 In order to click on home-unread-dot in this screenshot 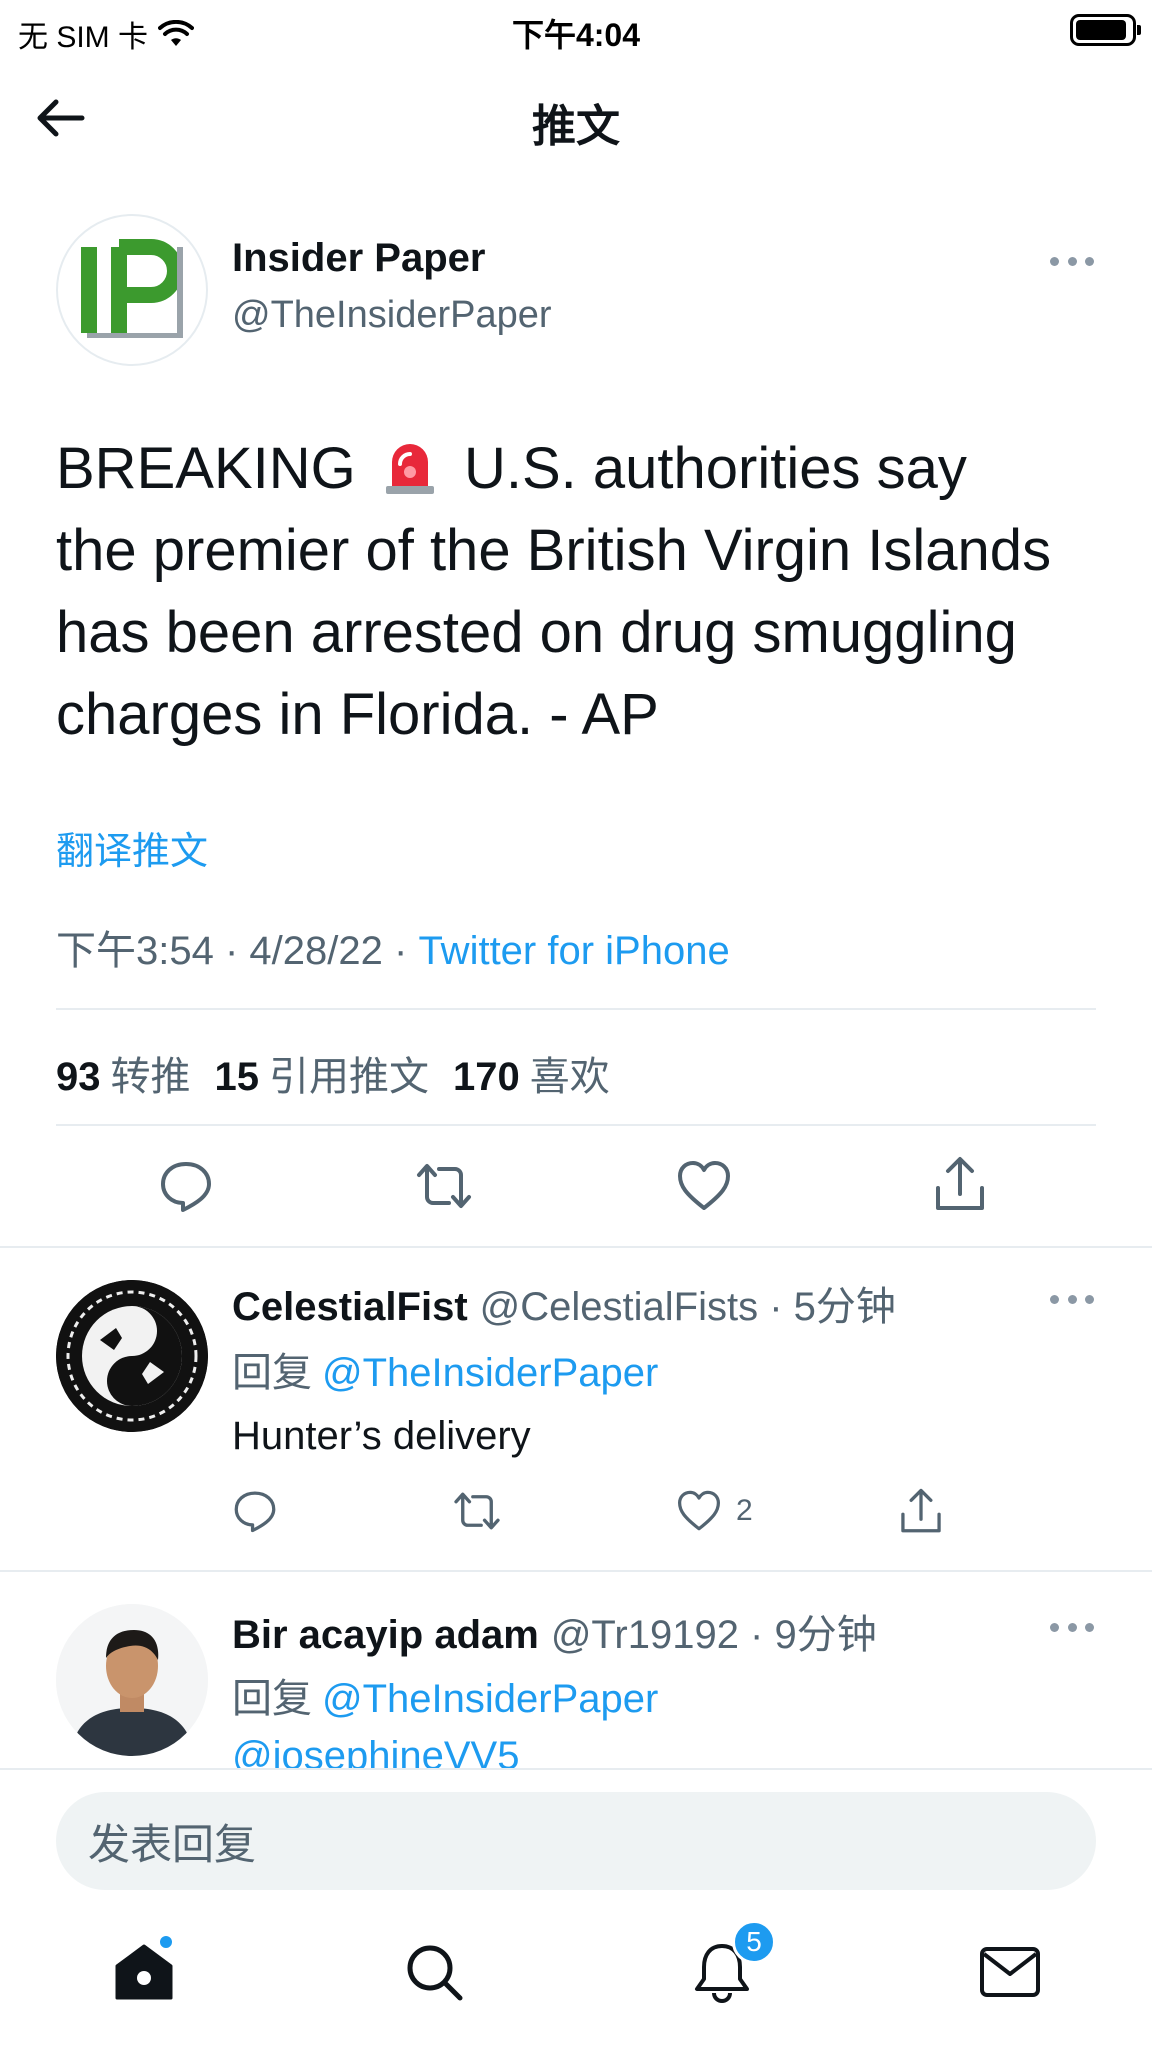, I will do `click(166, 1942)`.